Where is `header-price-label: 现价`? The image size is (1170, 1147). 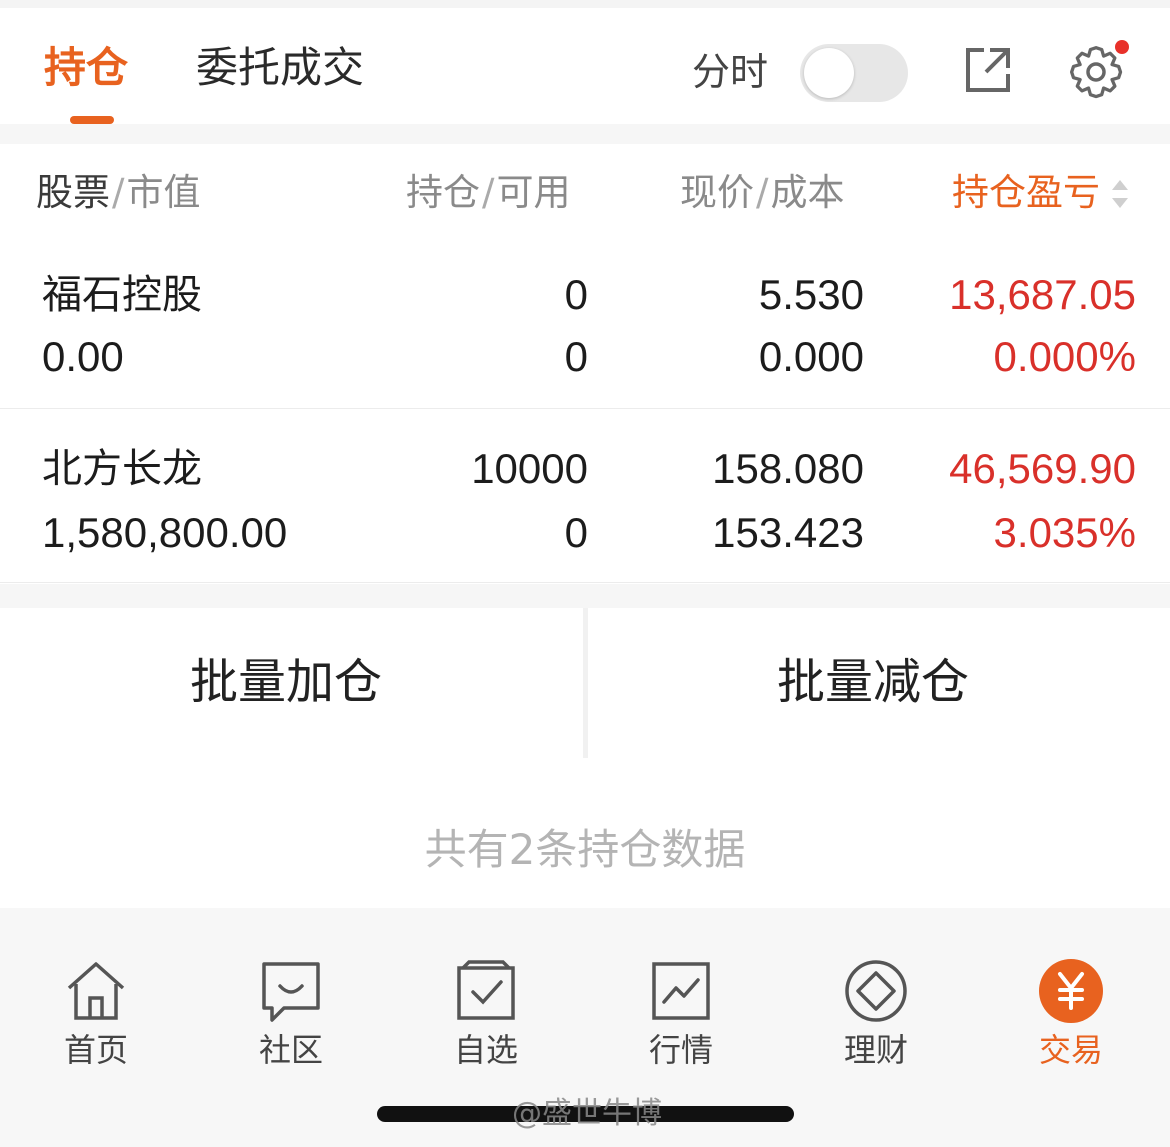 header-price-label: 现价 is located at coordinates (717, 192).